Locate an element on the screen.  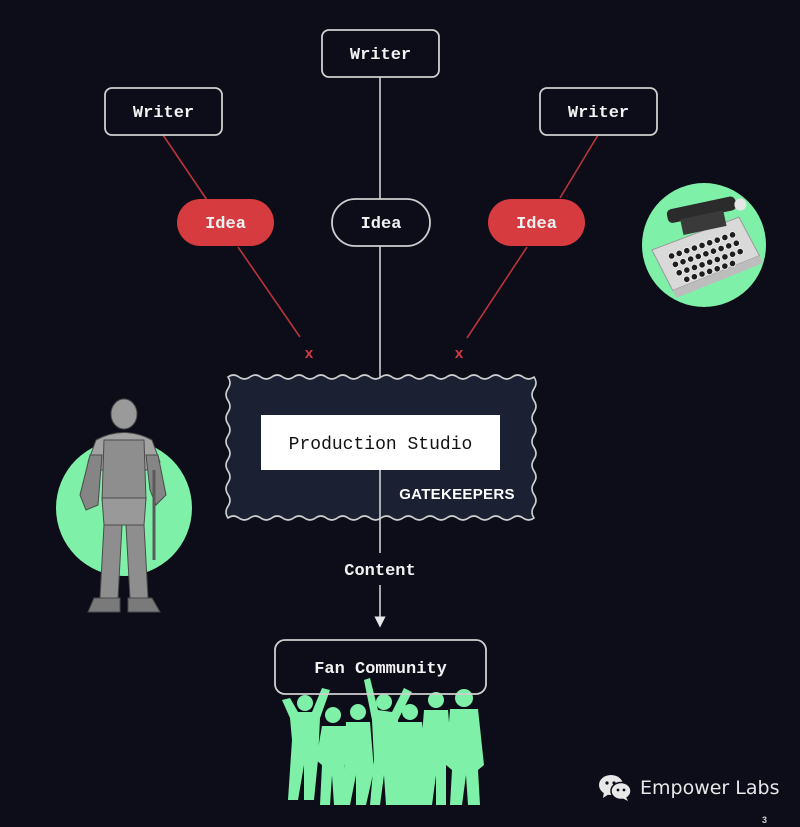
production-studio-label: Production Studio is located at coordinates (381, 445).